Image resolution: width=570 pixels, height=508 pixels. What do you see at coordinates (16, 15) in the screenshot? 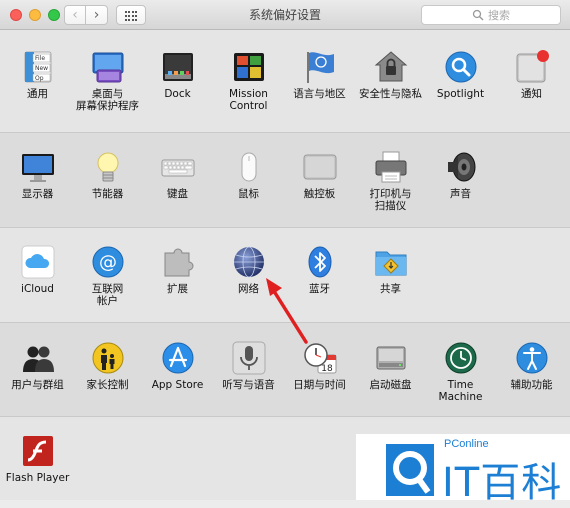
I see `close-window-button` at bounding box center [16, 15].